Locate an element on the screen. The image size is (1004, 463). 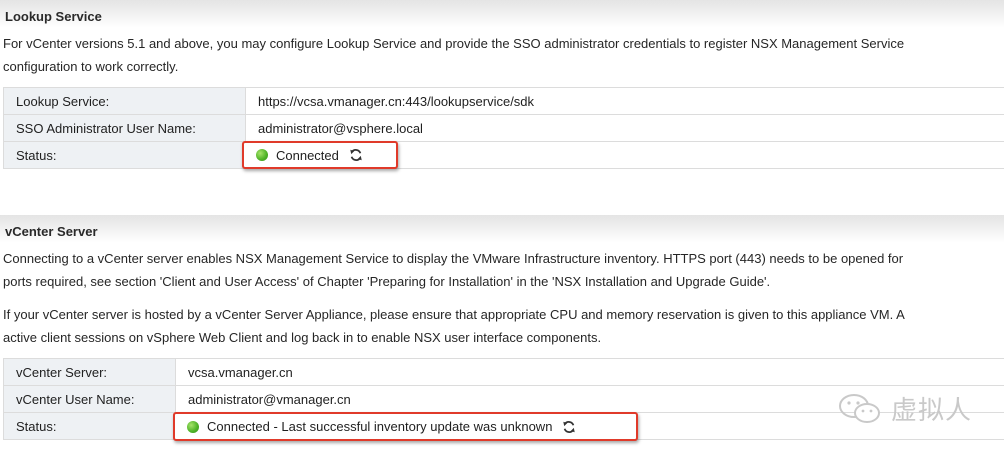
watermark-text: 虚拟人 is located at coordinates (931, 411).